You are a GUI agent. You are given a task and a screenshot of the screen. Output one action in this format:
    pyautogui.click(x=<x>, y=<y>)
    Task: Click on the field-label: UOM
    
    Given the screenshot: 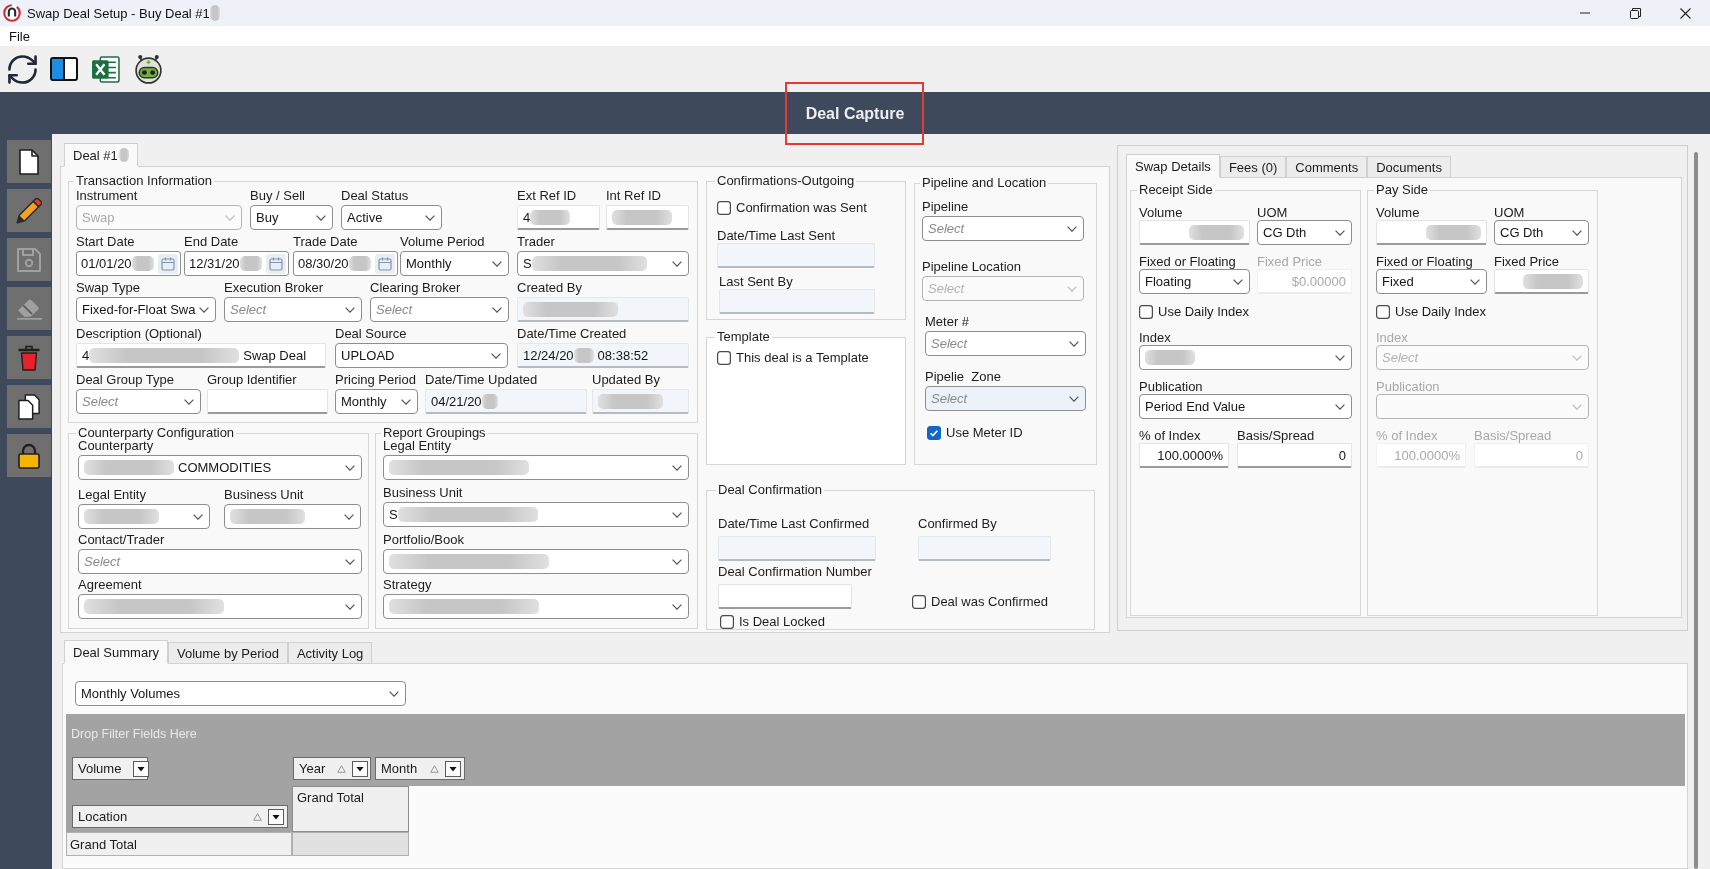 What is the action you would take?
    pyautogui.click(x=1509, y=212)
    